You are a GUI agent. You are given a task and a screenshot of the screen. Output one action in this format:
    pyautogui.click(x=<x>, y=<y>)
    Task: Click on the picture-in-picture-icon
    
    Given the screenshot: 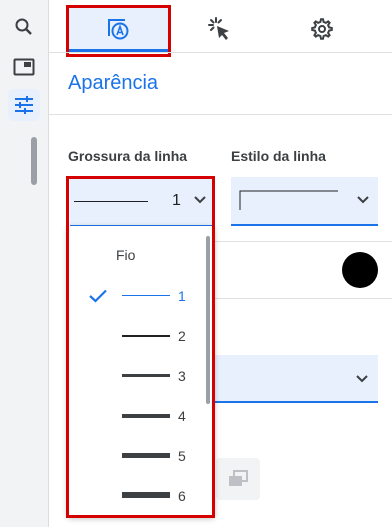 What is the action you would take?
    pyautogui.click(x=24, y=67)
    